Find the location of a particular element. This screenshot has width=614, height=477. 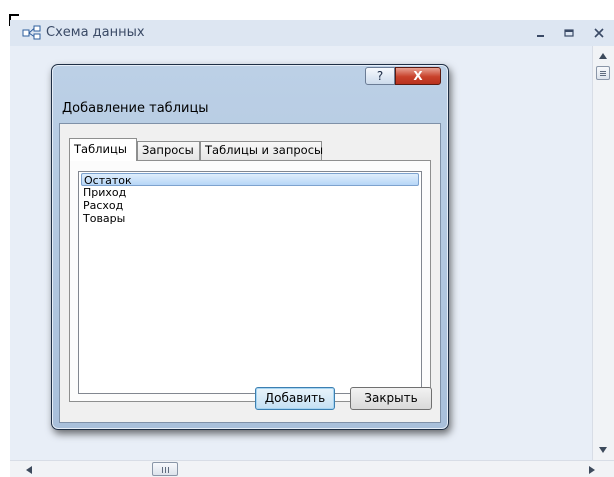

scroll-right-icon is located at coordinates (592, 470).